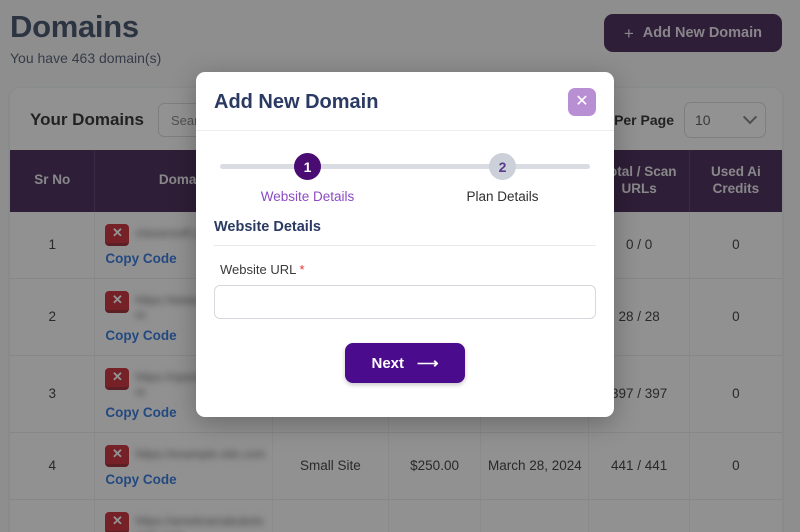 Image resolution: width=800 pixels, height=532 pixels. What do you see at coordinates (405, 302) in the screenshot?
I see `website-url-input` at bounding box center [405, 302].